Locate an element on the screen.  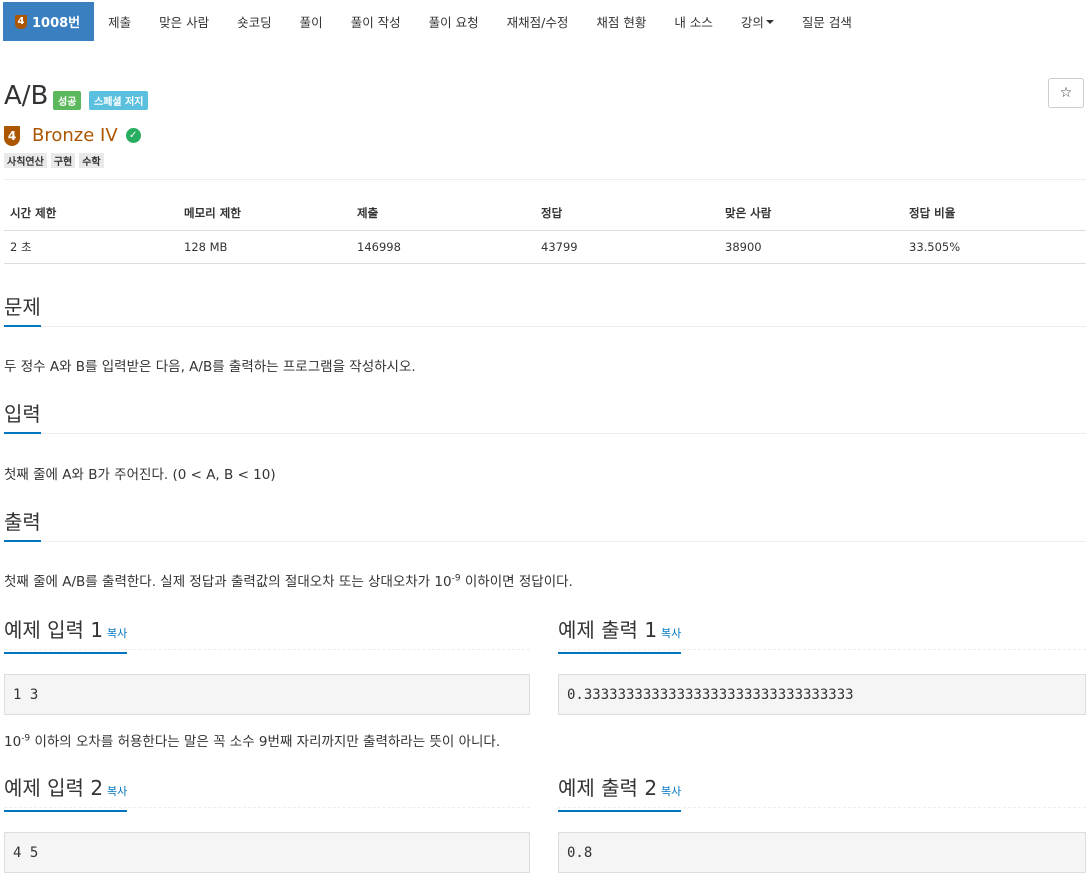
table-header-row: 시간 제한 메모리 제한 제출 정답 맞은 사람 정답 비율 is located at coordinates (545, 213).